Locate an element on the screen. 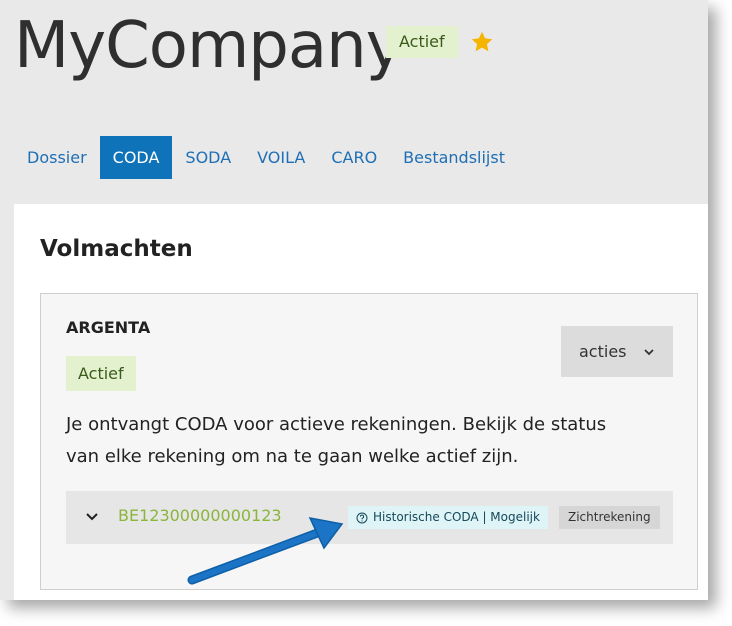  actions-dropdown: acties is located at coordinates (617, 351).